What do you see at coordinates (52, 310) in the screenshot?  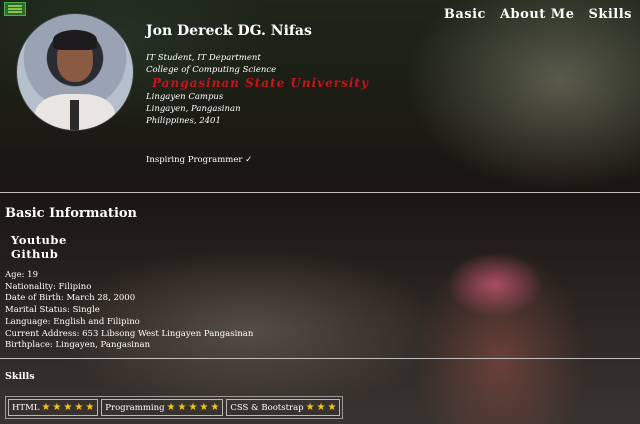 I see `detail-marital-status: Marital Status: Single` at bounding box center [52, 310].